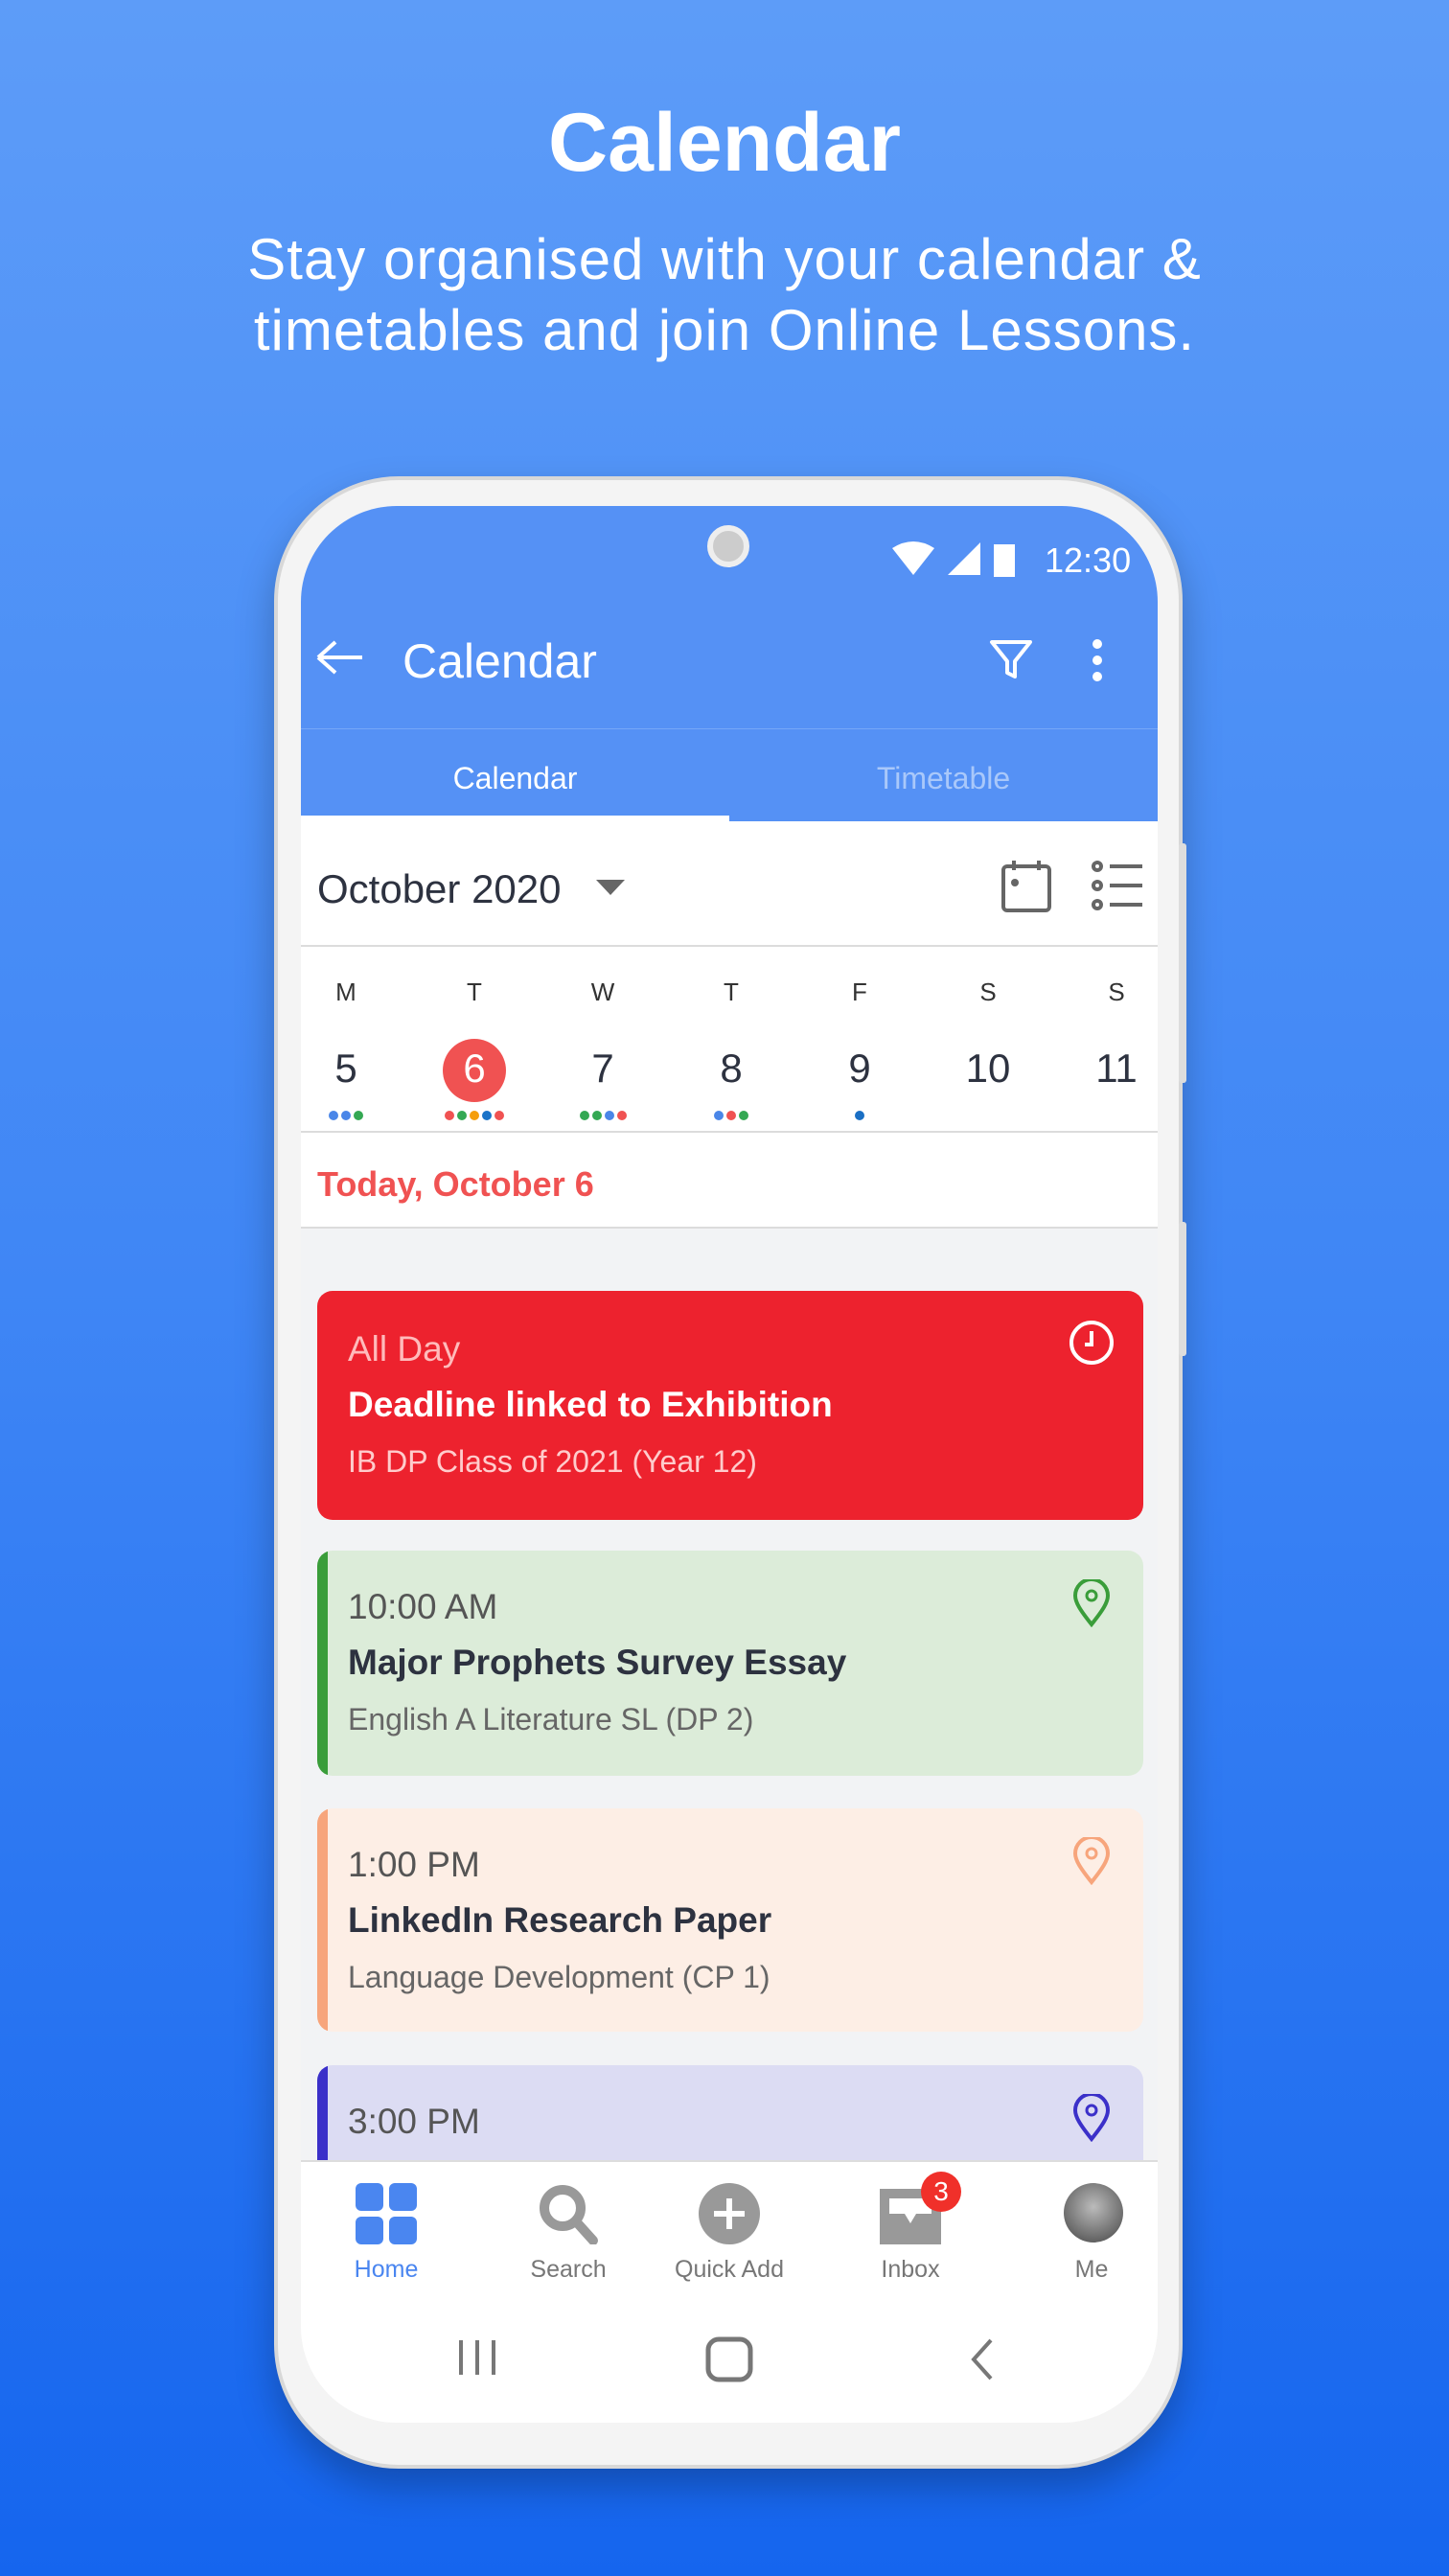 The height and width of the screenshot is (2576, 1449). What do you see at coordinates (404, 1348) in the screenshot?
I see `event-time: All Day` at bounding box center [404, 1348].